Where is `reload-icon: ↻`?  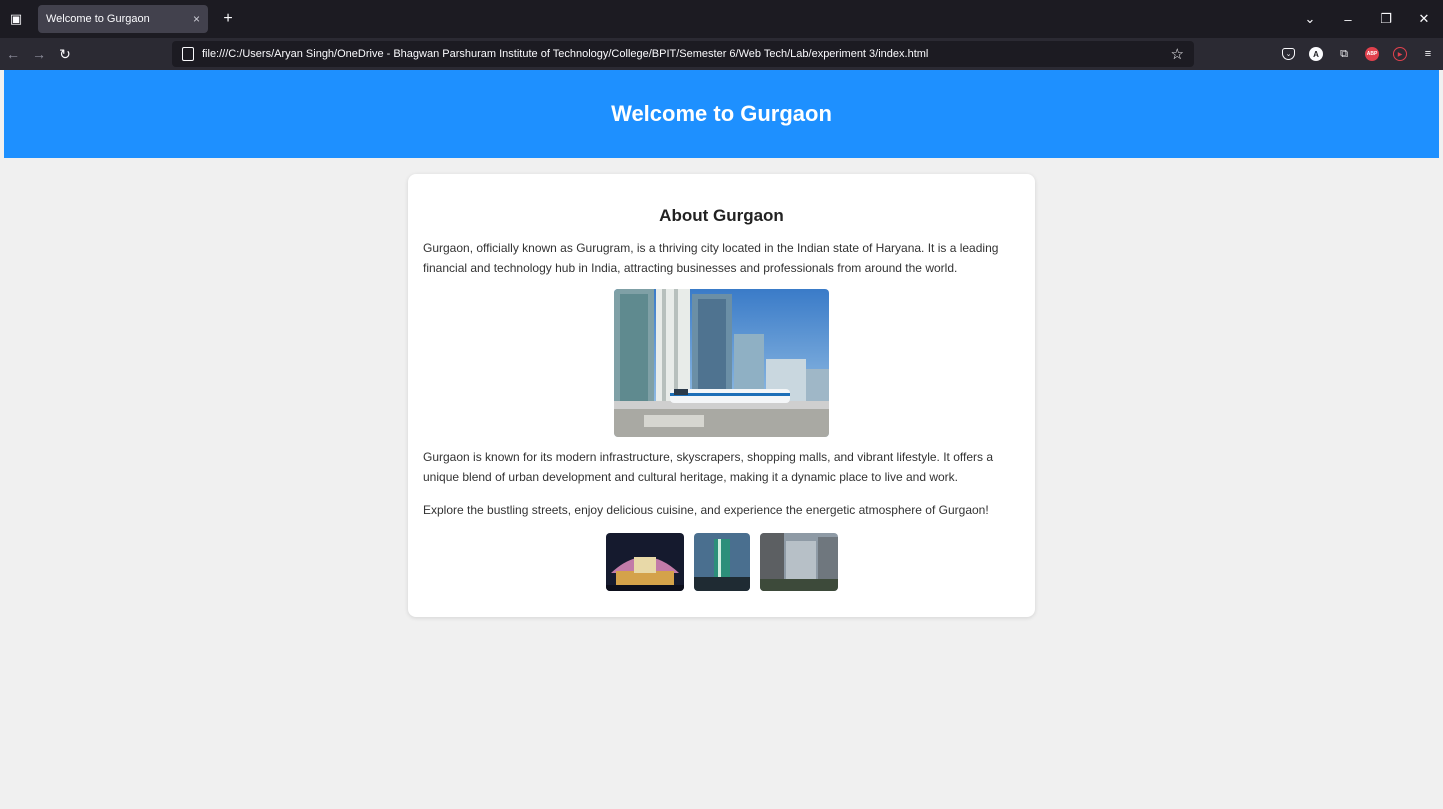
reload-icon: ↻ is located at coordinates (65, 54).